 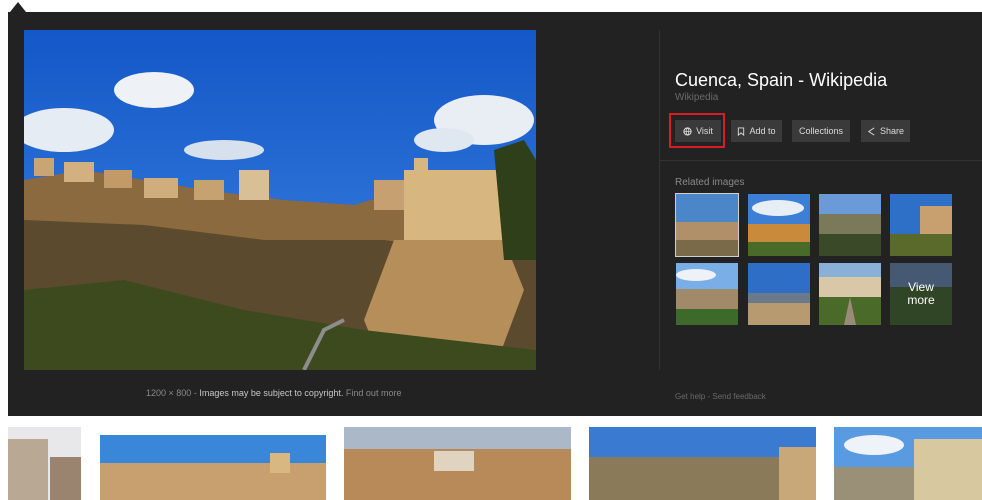 I want to click on panel-divider-vertical, so click(x=659, y=200).